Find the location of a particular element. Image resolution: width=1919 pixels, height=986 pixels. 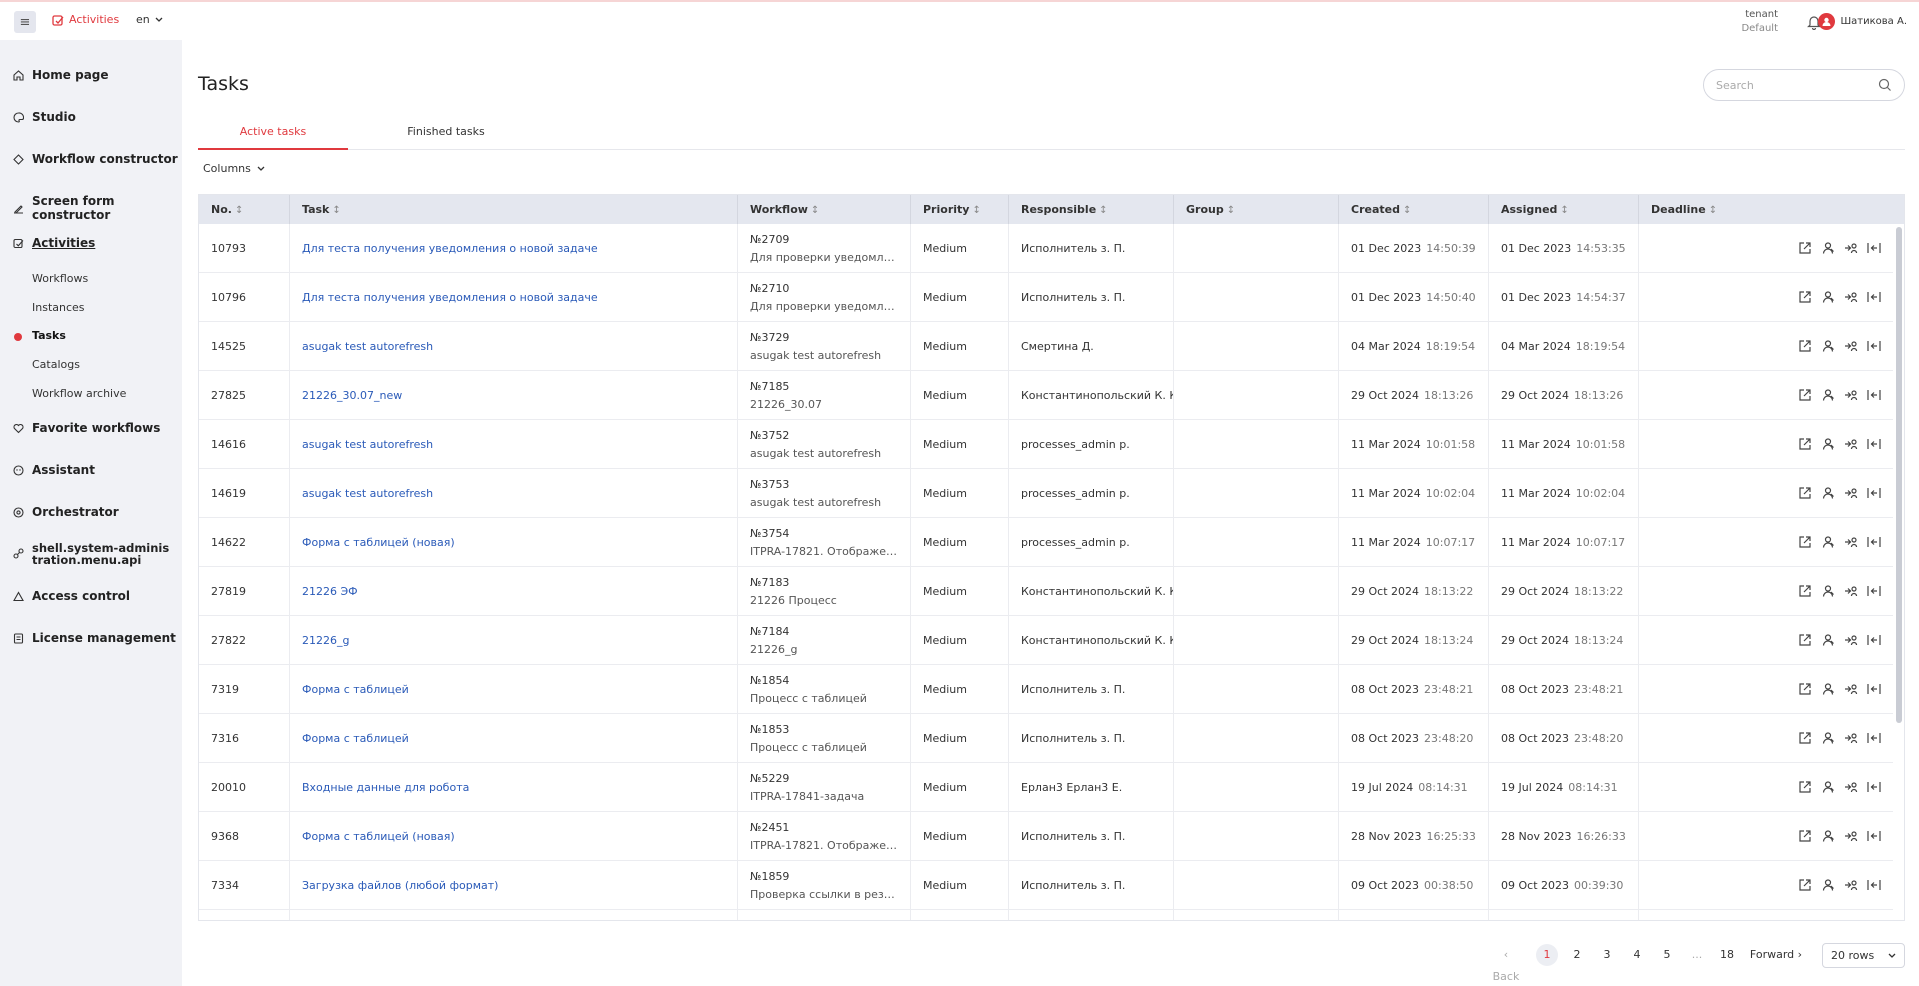

pagination-page-3: 3 is located at coordinates (1607, 955).